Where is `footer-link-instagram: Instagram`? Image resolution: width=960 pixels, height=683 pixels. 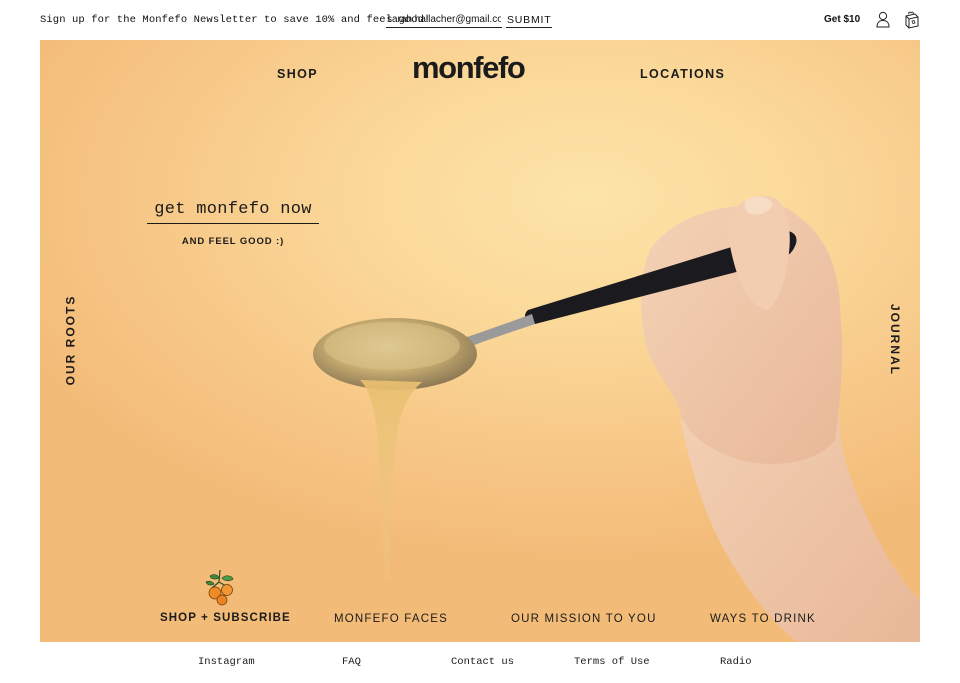
footer-link-instagram: Instagram is located at coordinates (226, 662).